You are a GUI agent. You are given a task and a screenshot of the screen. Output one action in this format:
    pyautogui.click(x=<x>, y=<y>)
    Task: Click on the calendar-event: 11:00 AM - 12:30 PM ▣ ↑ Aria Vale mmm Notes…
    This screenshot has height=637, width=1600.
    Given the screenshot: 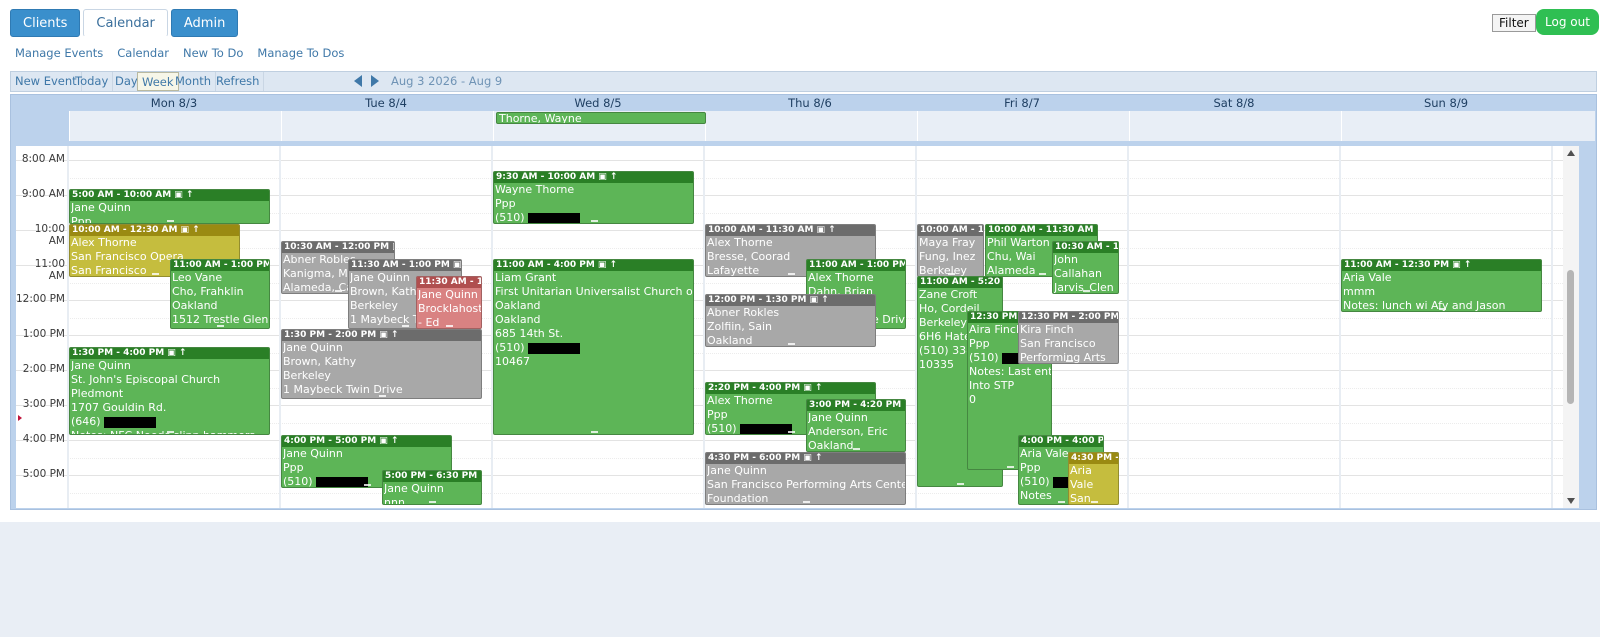 What is the action you would take?
    pyautogui.click(x=1441, y=285)
    